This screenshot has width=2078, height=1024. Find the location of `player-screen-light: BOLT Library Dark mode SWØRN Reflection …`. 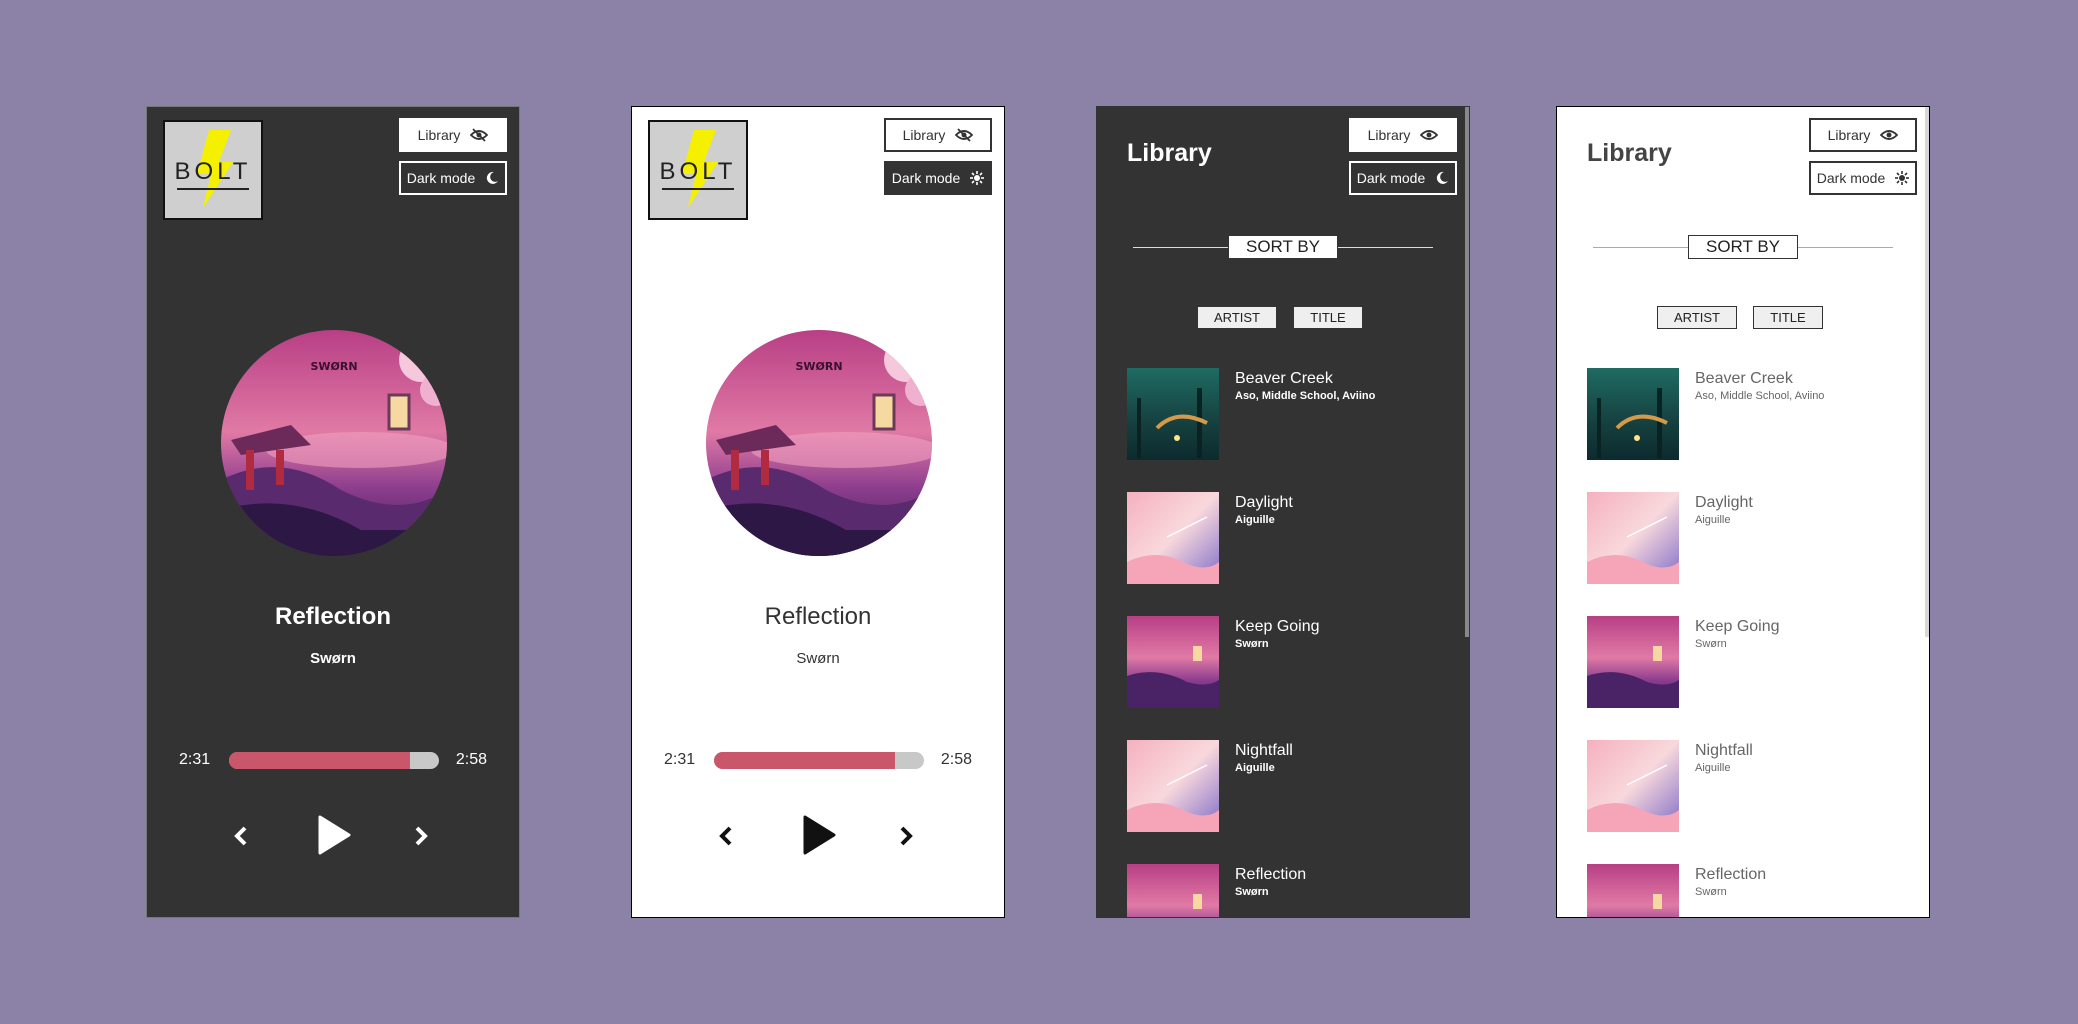

player-screen-light: BOLT Library Dark mode SWØRN Reflection … is located at coordinates (818, 512).